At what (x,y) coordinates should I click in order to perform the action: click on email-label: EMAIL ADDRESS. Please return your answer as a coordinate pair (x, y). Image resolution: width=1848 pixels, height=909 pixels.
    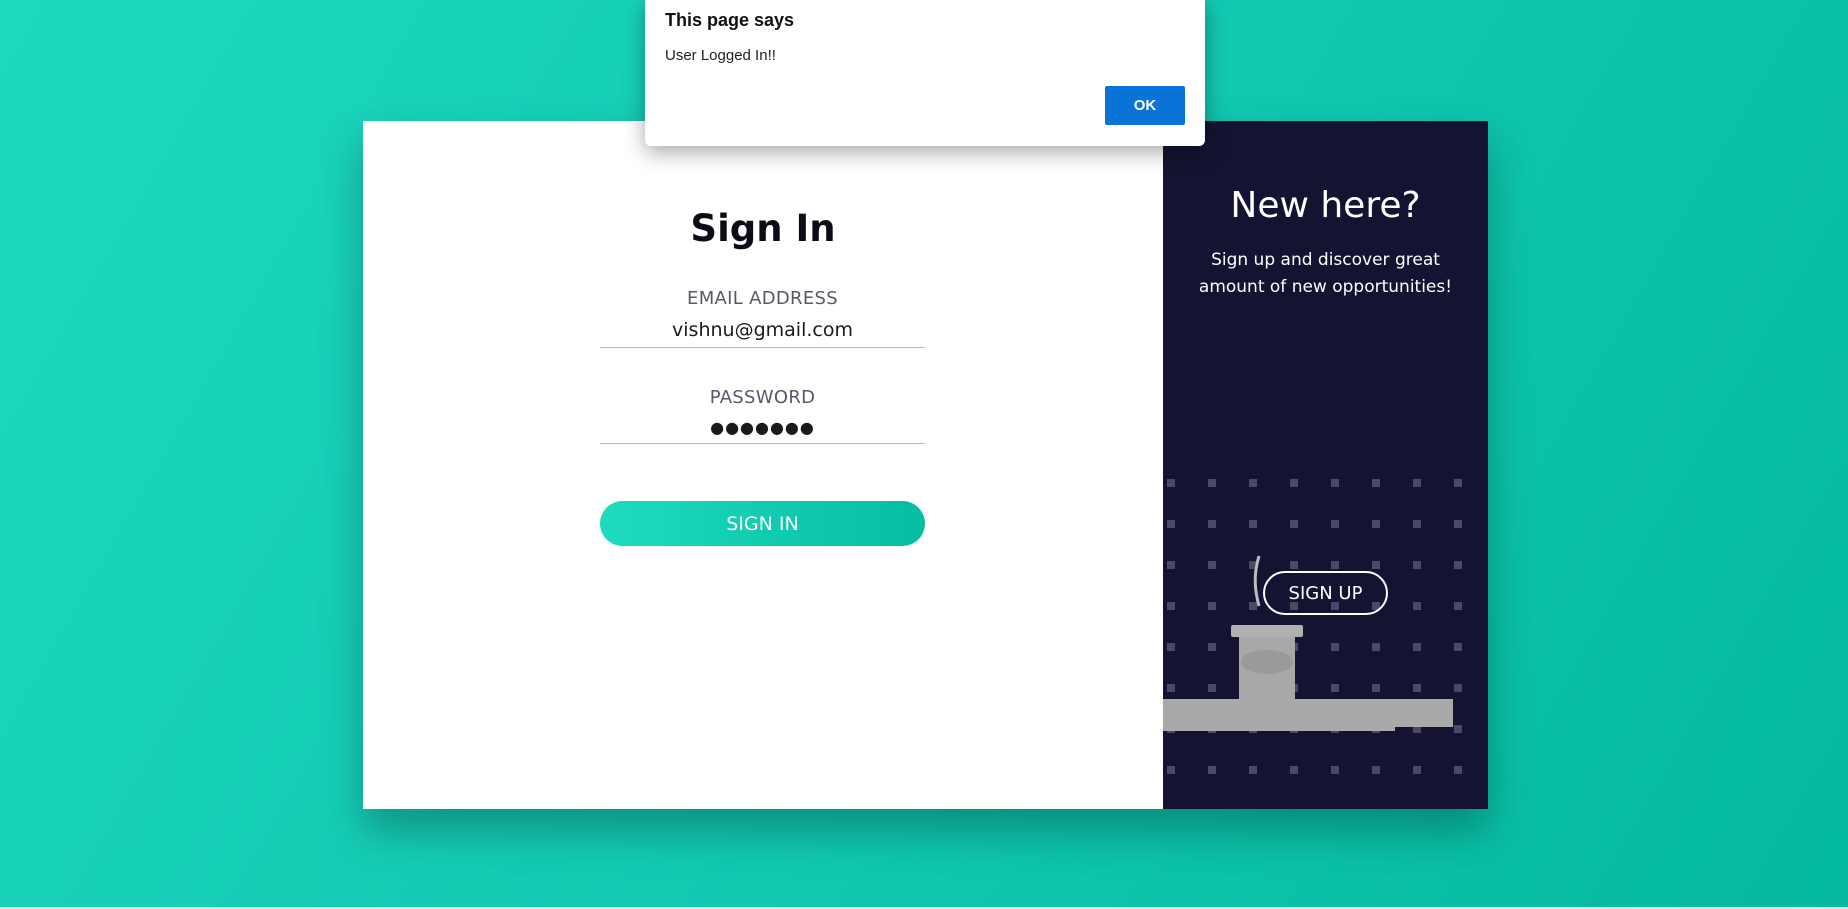
    Looking at the image, I should click on (762, 298).